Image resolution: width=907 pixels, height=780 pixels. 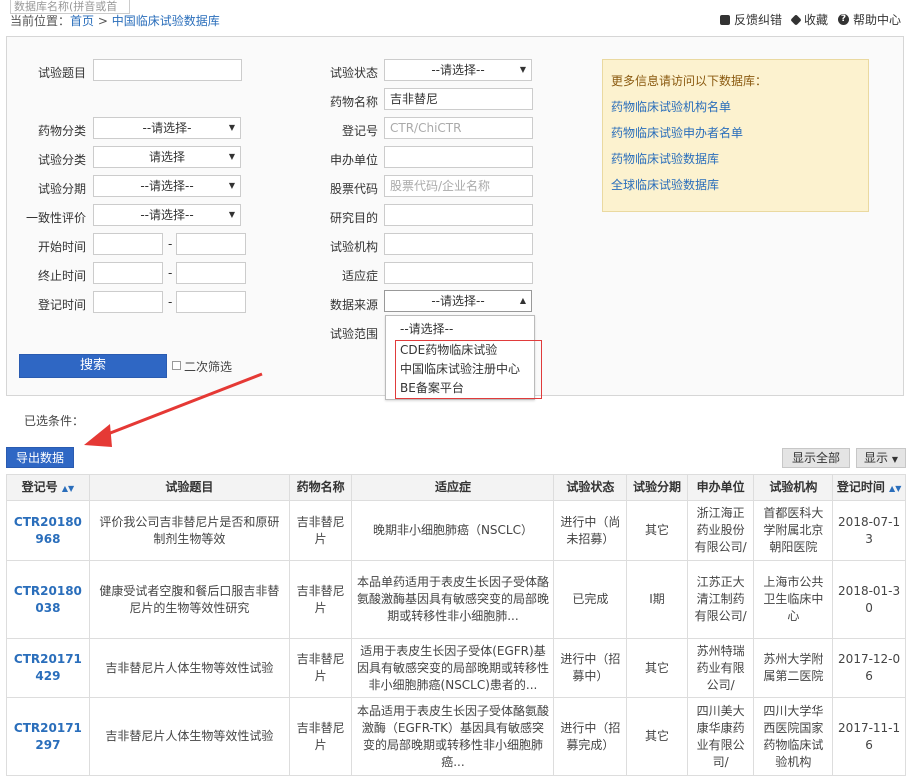 I want to click on breadcrumb-prefix: 当前位置：, so click(x=40, y=21).